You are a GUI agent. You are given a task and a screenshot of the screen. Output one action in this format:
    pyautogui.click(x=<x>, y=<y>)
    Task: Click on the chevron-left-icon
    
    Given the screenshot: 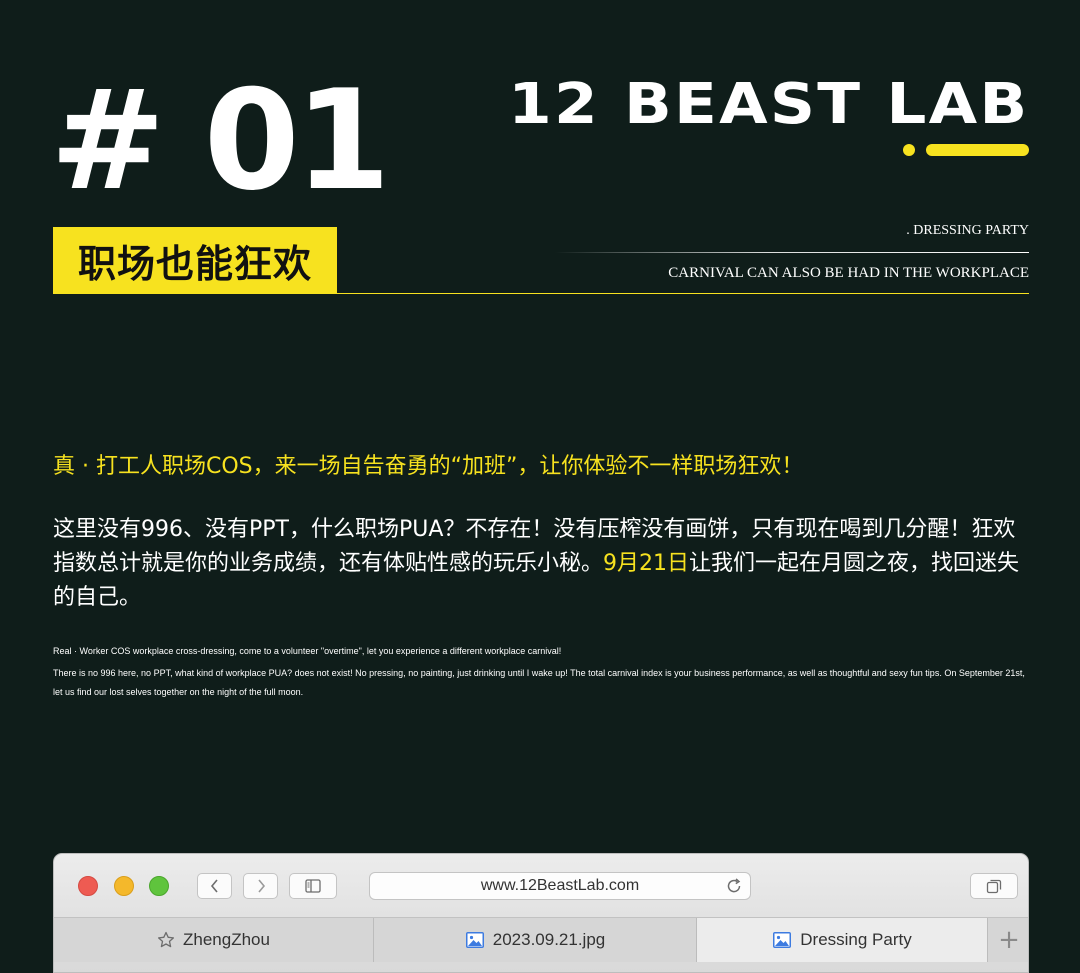 What is the action you would take?
    pyautogui.click(x=215, y=886)
    